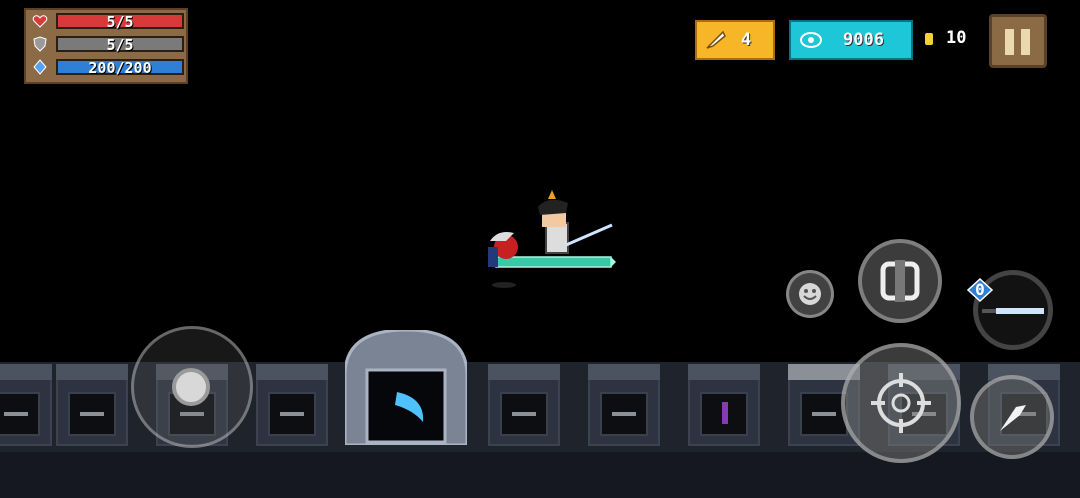 Image resolution: width=1080 pixels, height=498 pixels. I want to click on dash-button, so click(1012, 417).